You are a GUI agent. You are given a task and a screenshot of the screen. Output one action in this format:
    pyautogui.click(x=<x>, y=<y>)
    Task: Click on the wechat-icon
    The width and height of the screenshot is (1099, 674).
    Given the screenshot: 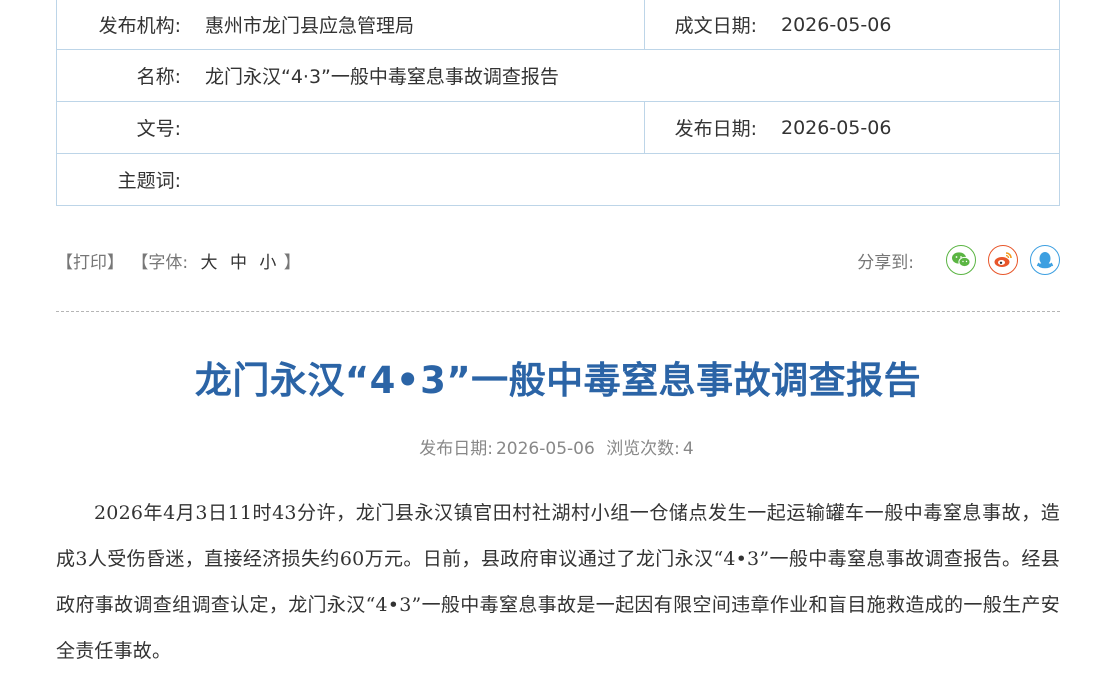 What is the action you would take?
    pyautogui.click(x=961, y=260)
    